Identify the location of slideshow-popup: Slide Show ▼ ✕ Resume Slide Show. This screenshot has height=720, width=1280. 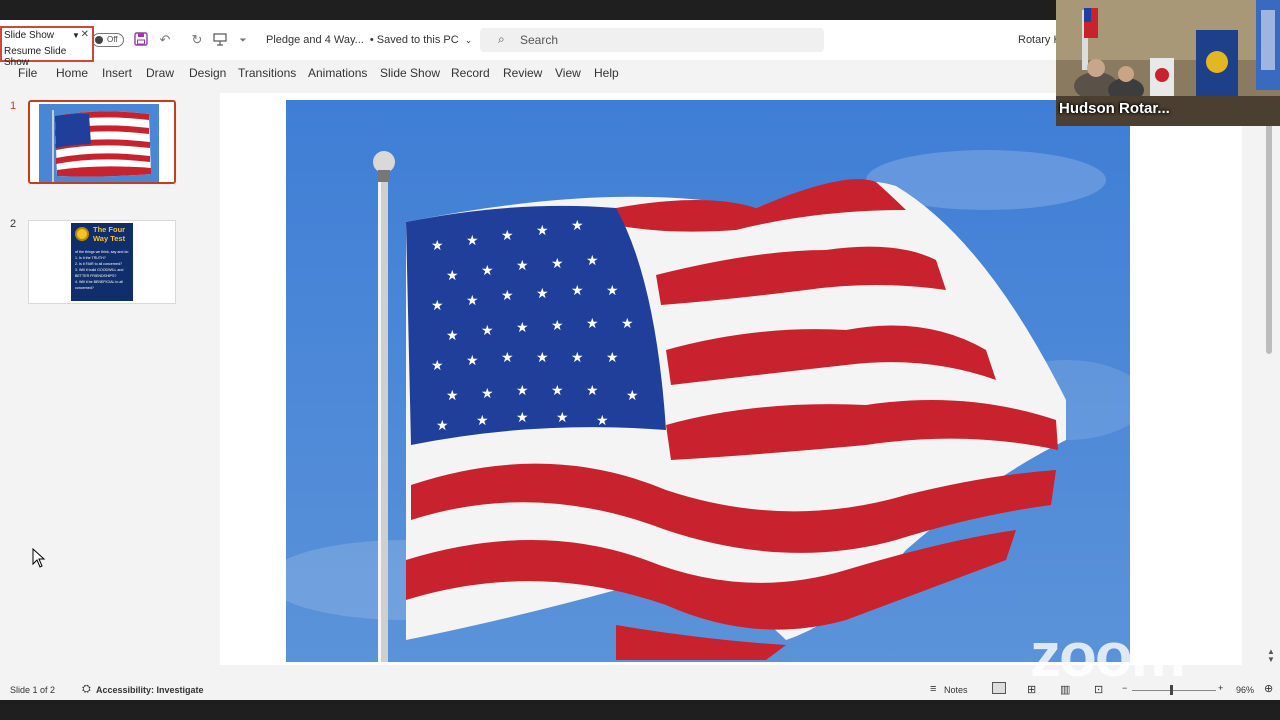
(47, 47).